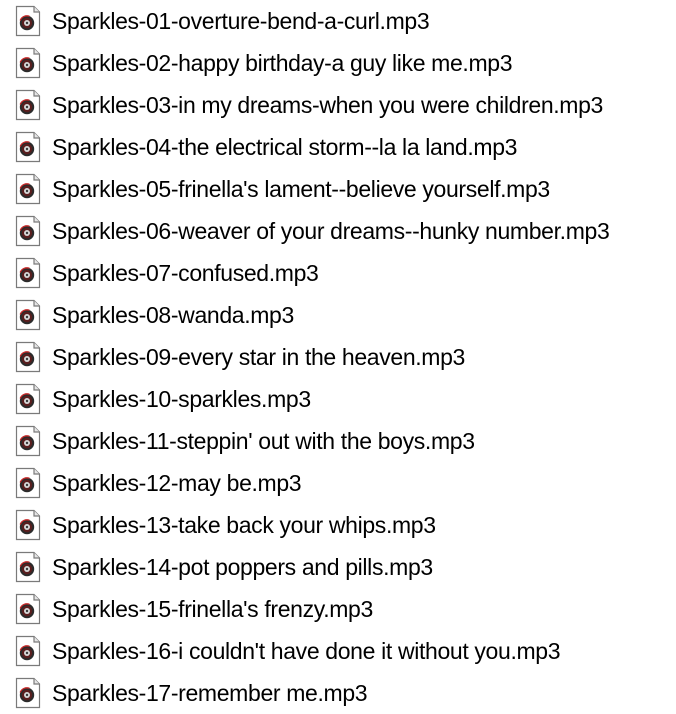 The width and height of the screenshot is (676, 714). Describe the element at coordinates (338, 315) in the screenshot. I see `file-item-8: Sparkles-08-wanda.mp3` at that location.